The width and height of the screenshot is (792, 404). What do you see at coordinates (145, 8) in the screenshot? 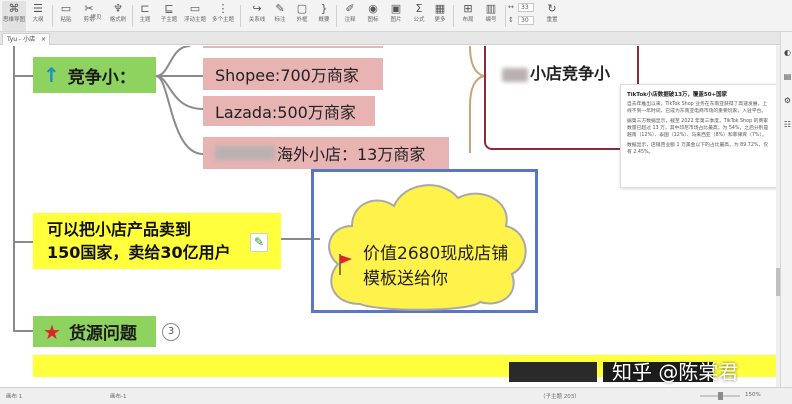
I see `topic-icon: ⊏` at bounding box center [145, 8].